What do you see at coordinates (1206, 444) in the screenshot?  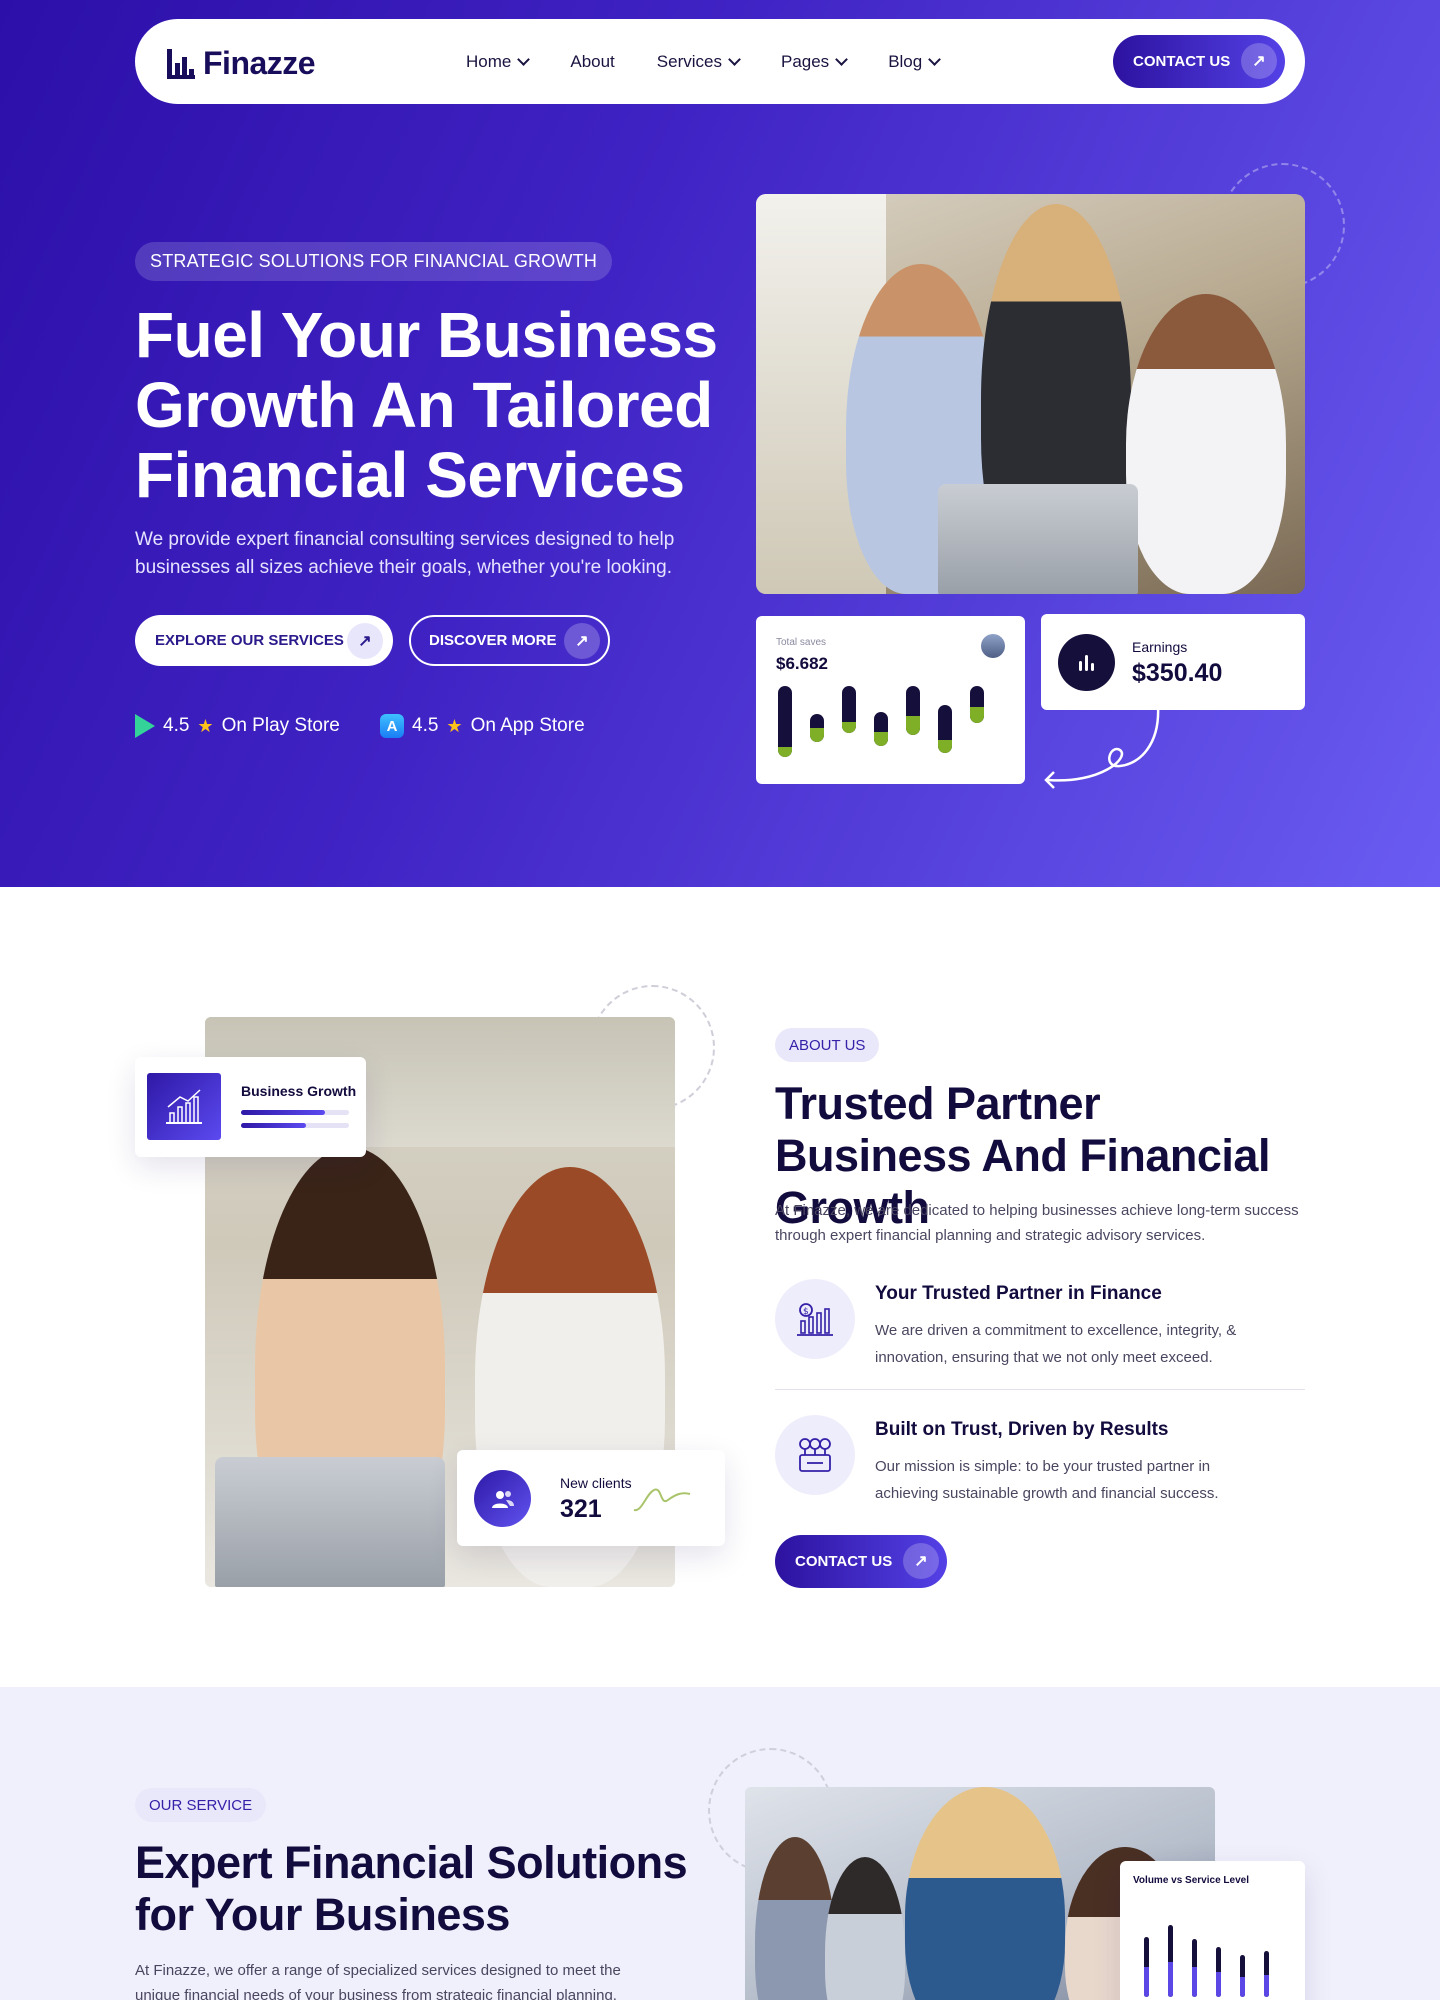 I see `person-right` at bounding box center [1206, 444].